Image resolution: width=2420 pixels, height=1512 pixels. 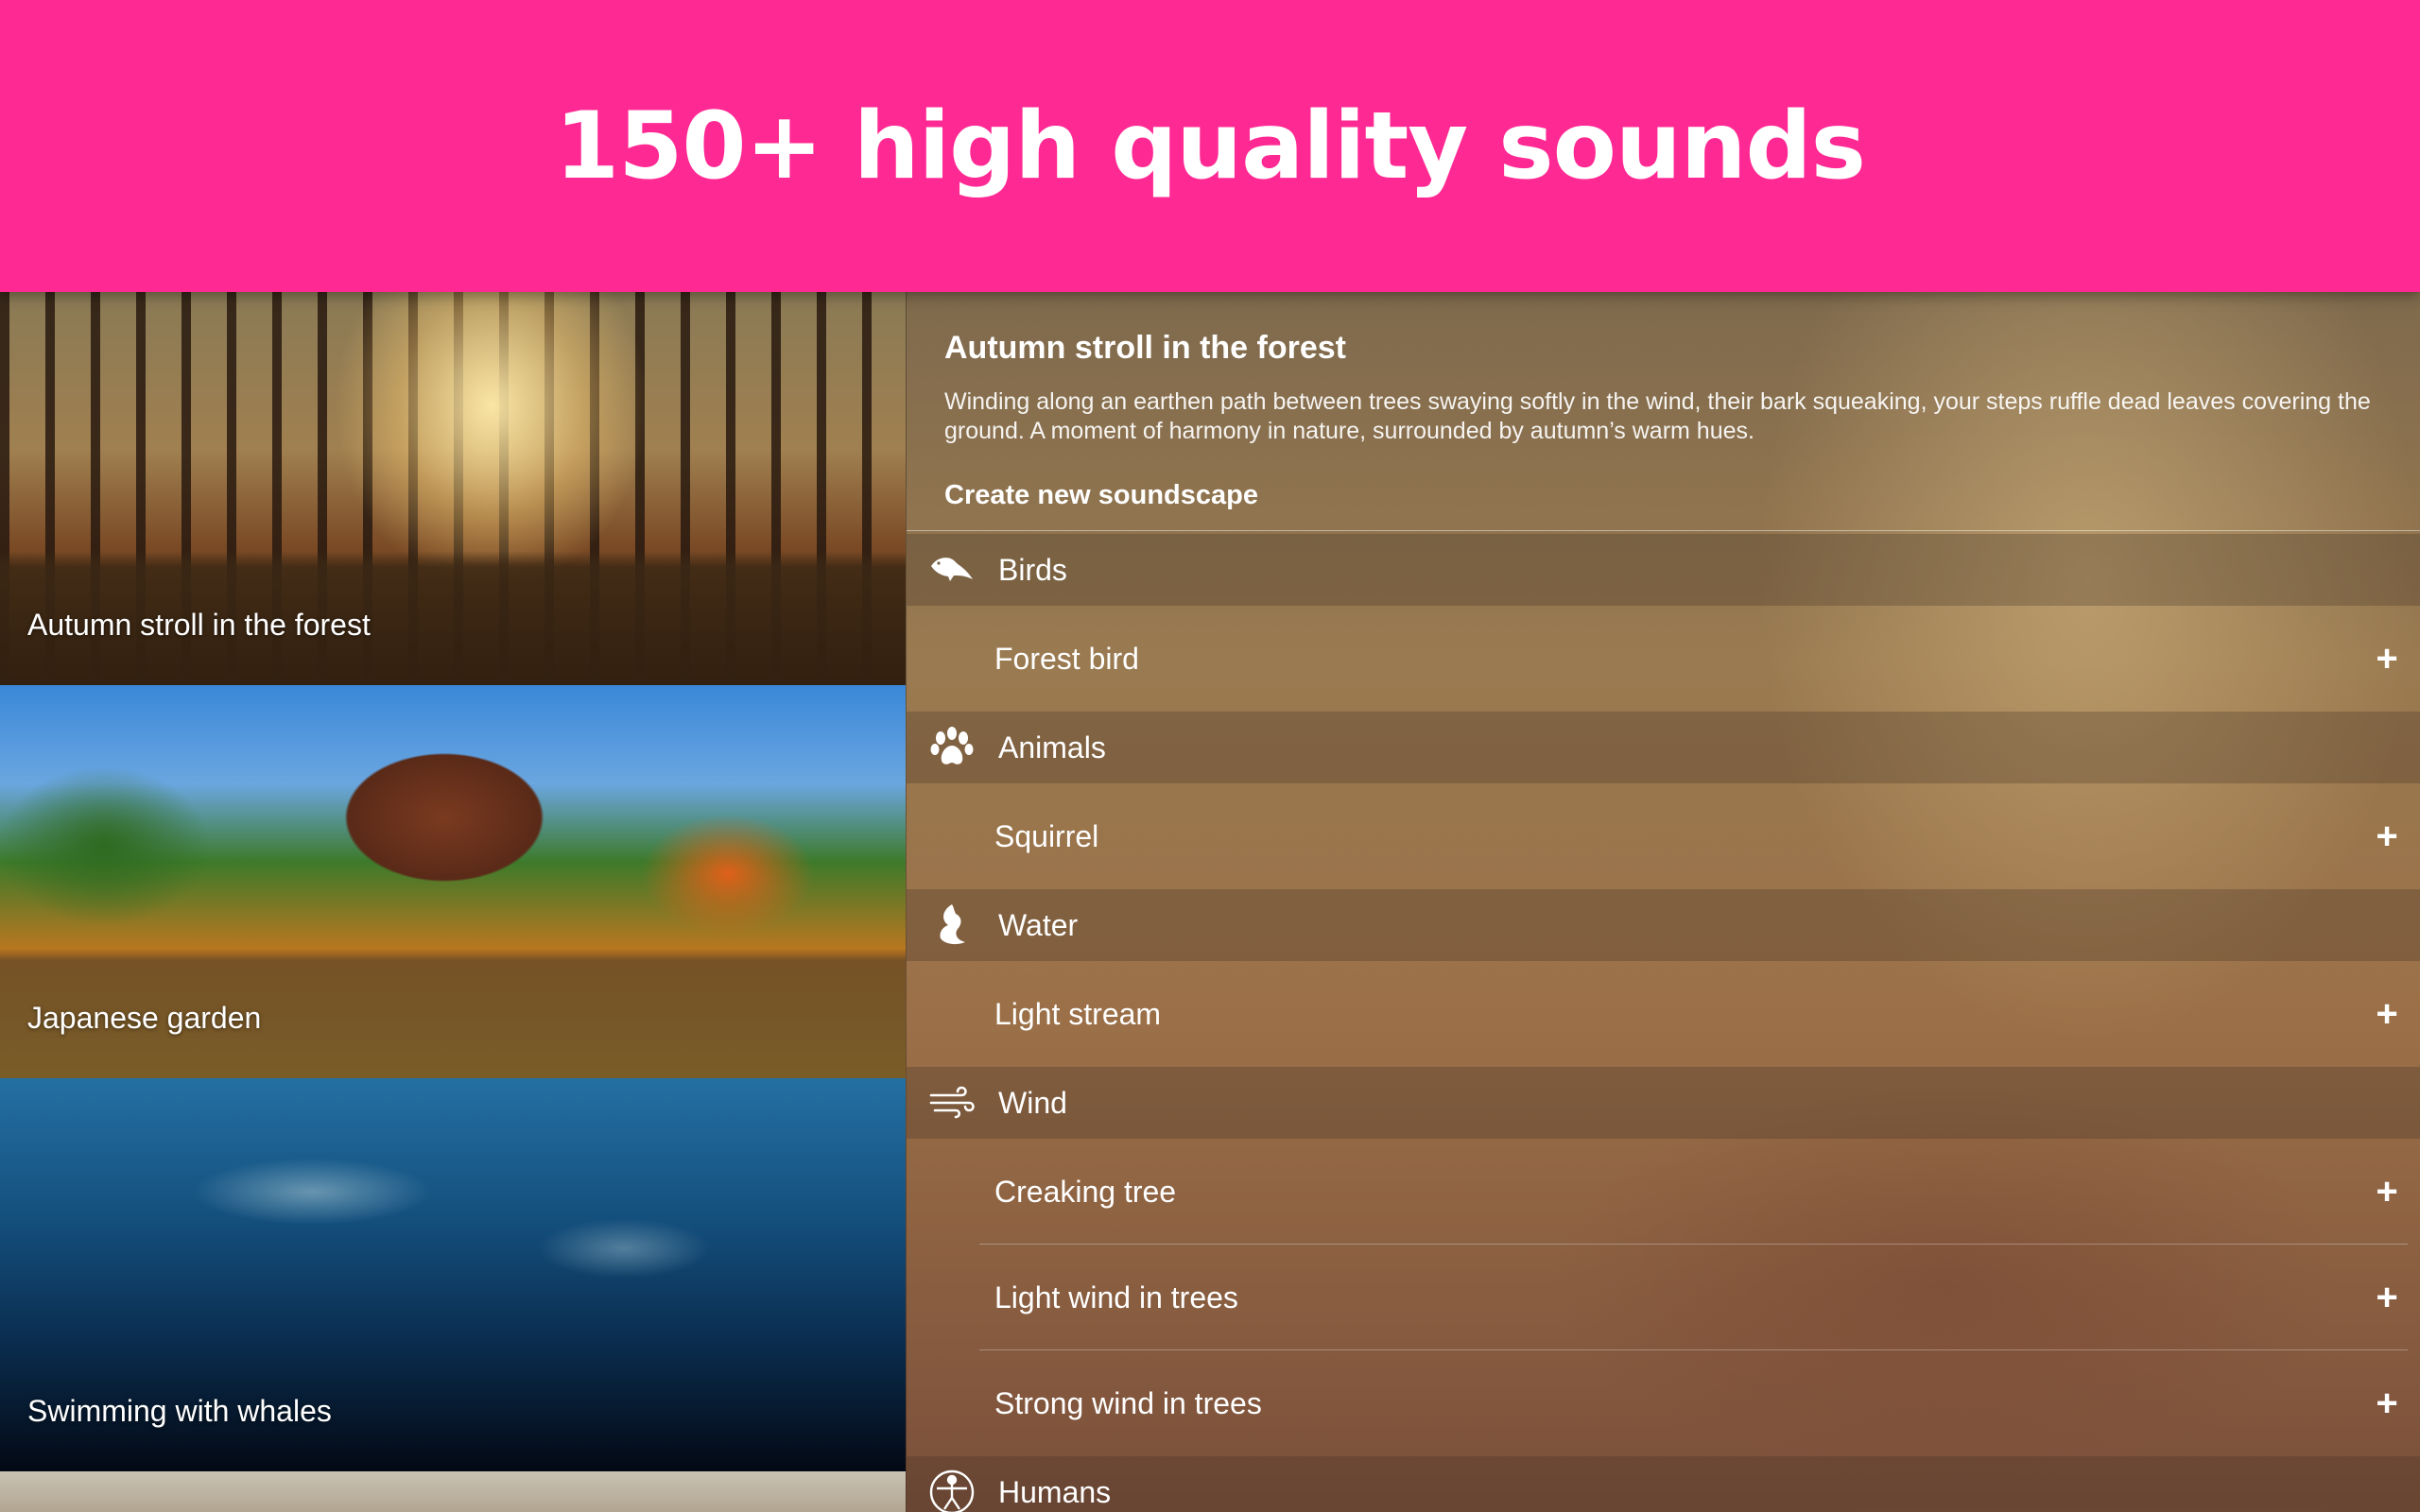 What do you see at coordinates (1101, 495) in the screenshot?
I see `create-soundscape-heading: Create new soundscape` at bounding box center [1101, 495].